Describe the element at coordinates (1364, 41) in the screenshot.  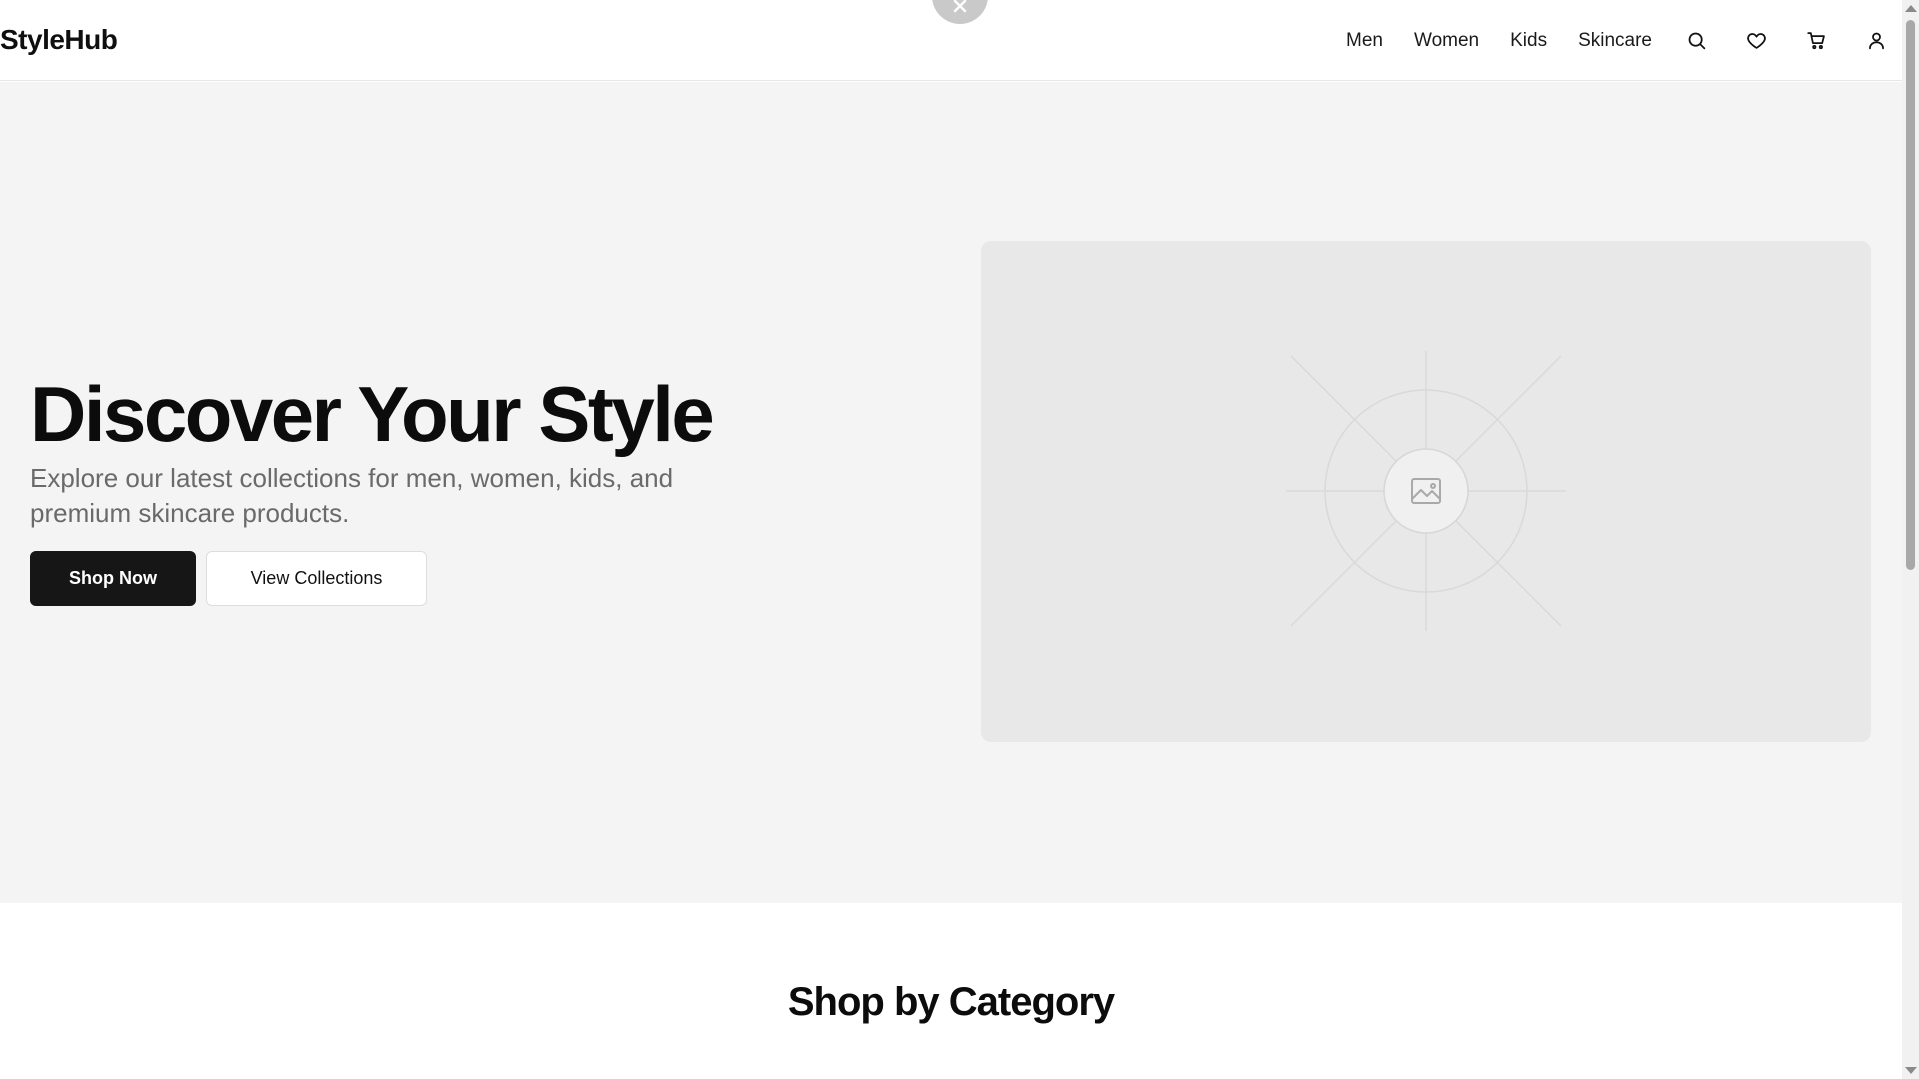
I see `nav-link-men: Men` at that location.